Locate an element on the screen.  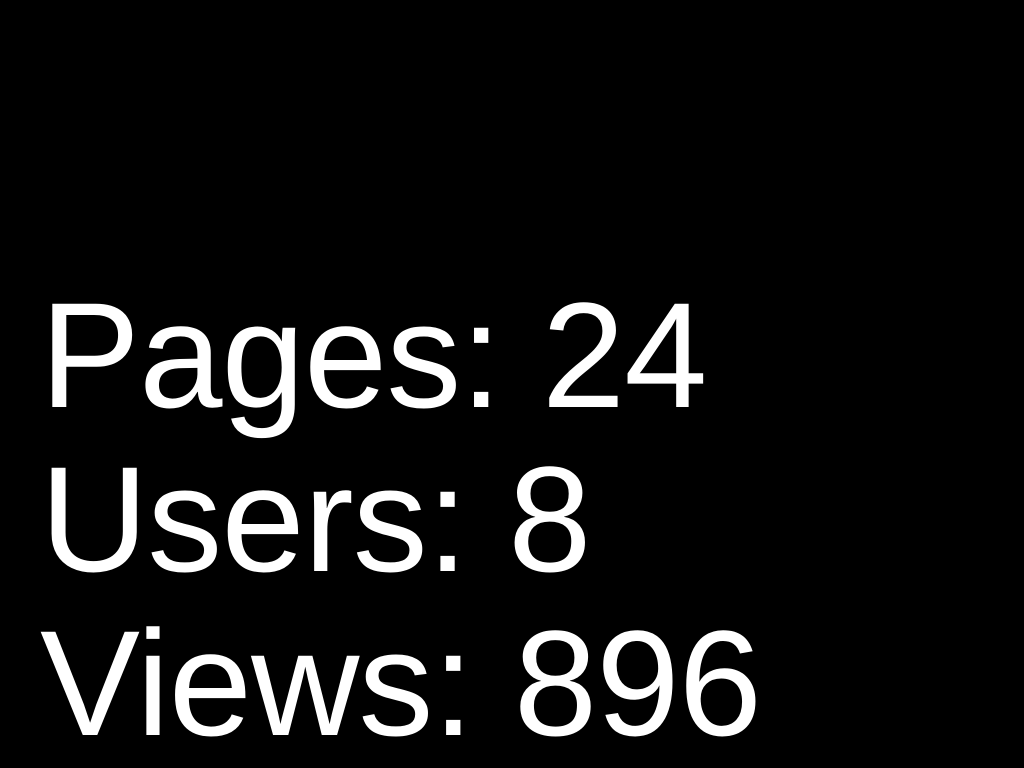
users-label: Users: is located at coordinates (254, 519).